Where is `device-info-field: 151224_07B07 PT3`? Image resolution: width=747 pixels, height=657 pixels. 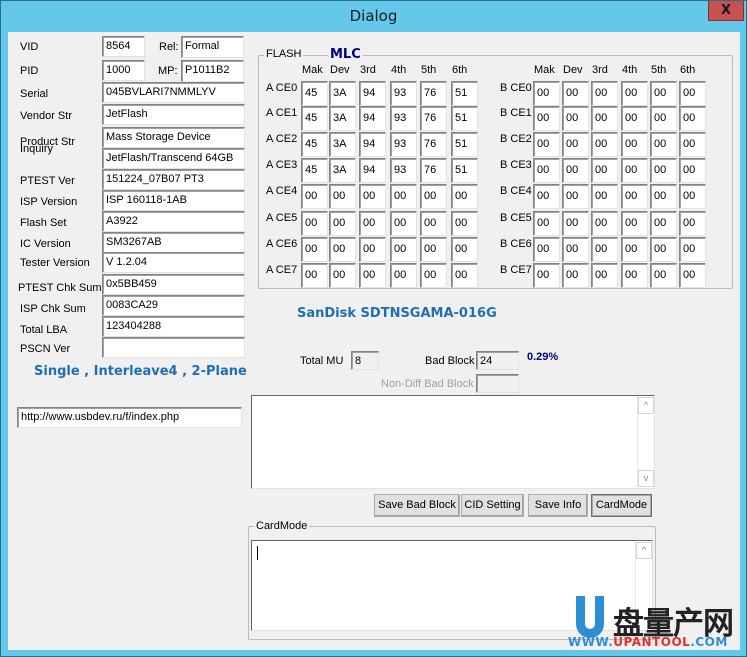 device-info-field: 151224_07B07 PT3 is located at coordinates (173, 179).